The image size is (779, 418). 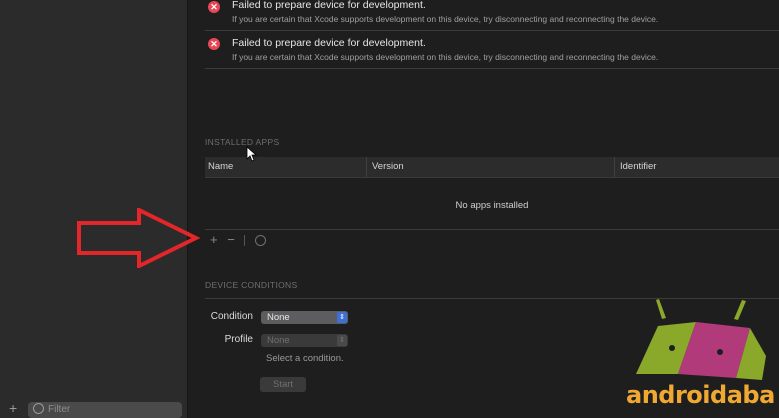 I want to click on column-header-identifier: Identifier, so click(x=635, y=167).